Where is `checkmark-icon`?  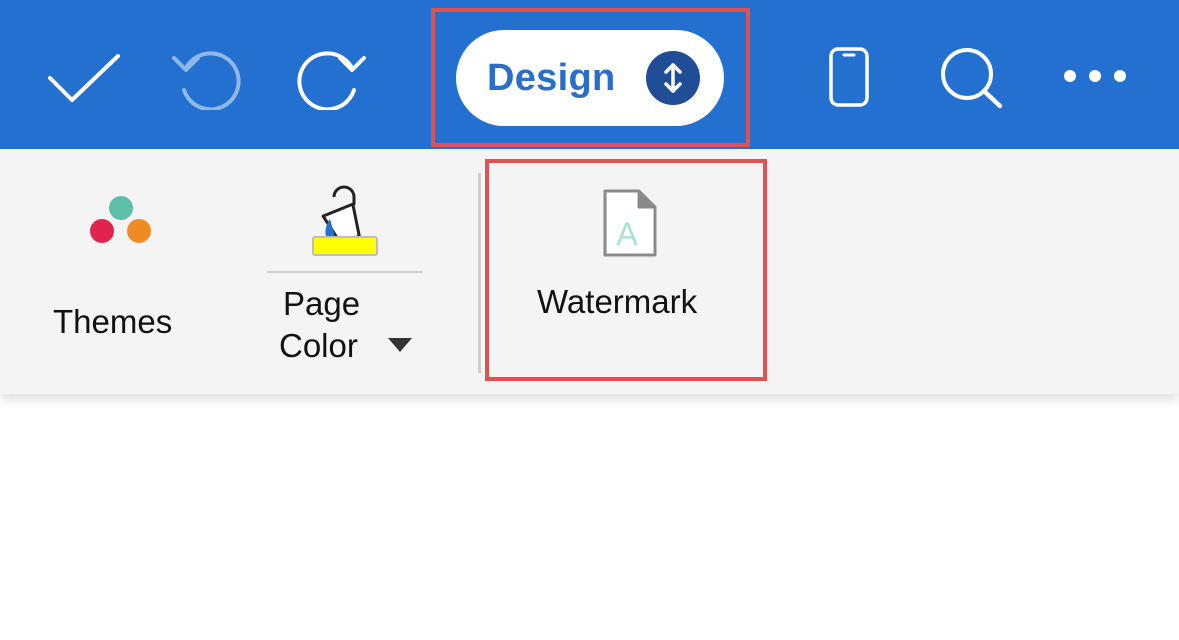
checkmark-icon is located at coordinates (84, 78).